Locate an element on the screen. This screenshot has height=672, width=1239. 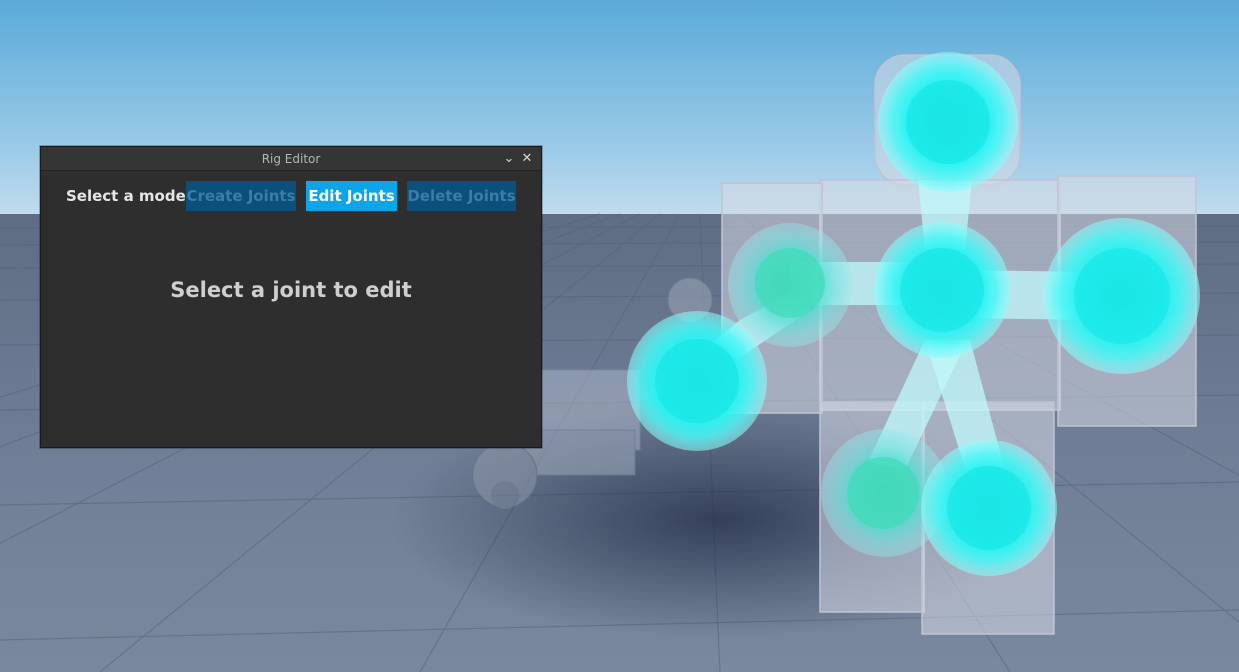
create-joints-button: Create Joints is located at coordinates (241, 196).